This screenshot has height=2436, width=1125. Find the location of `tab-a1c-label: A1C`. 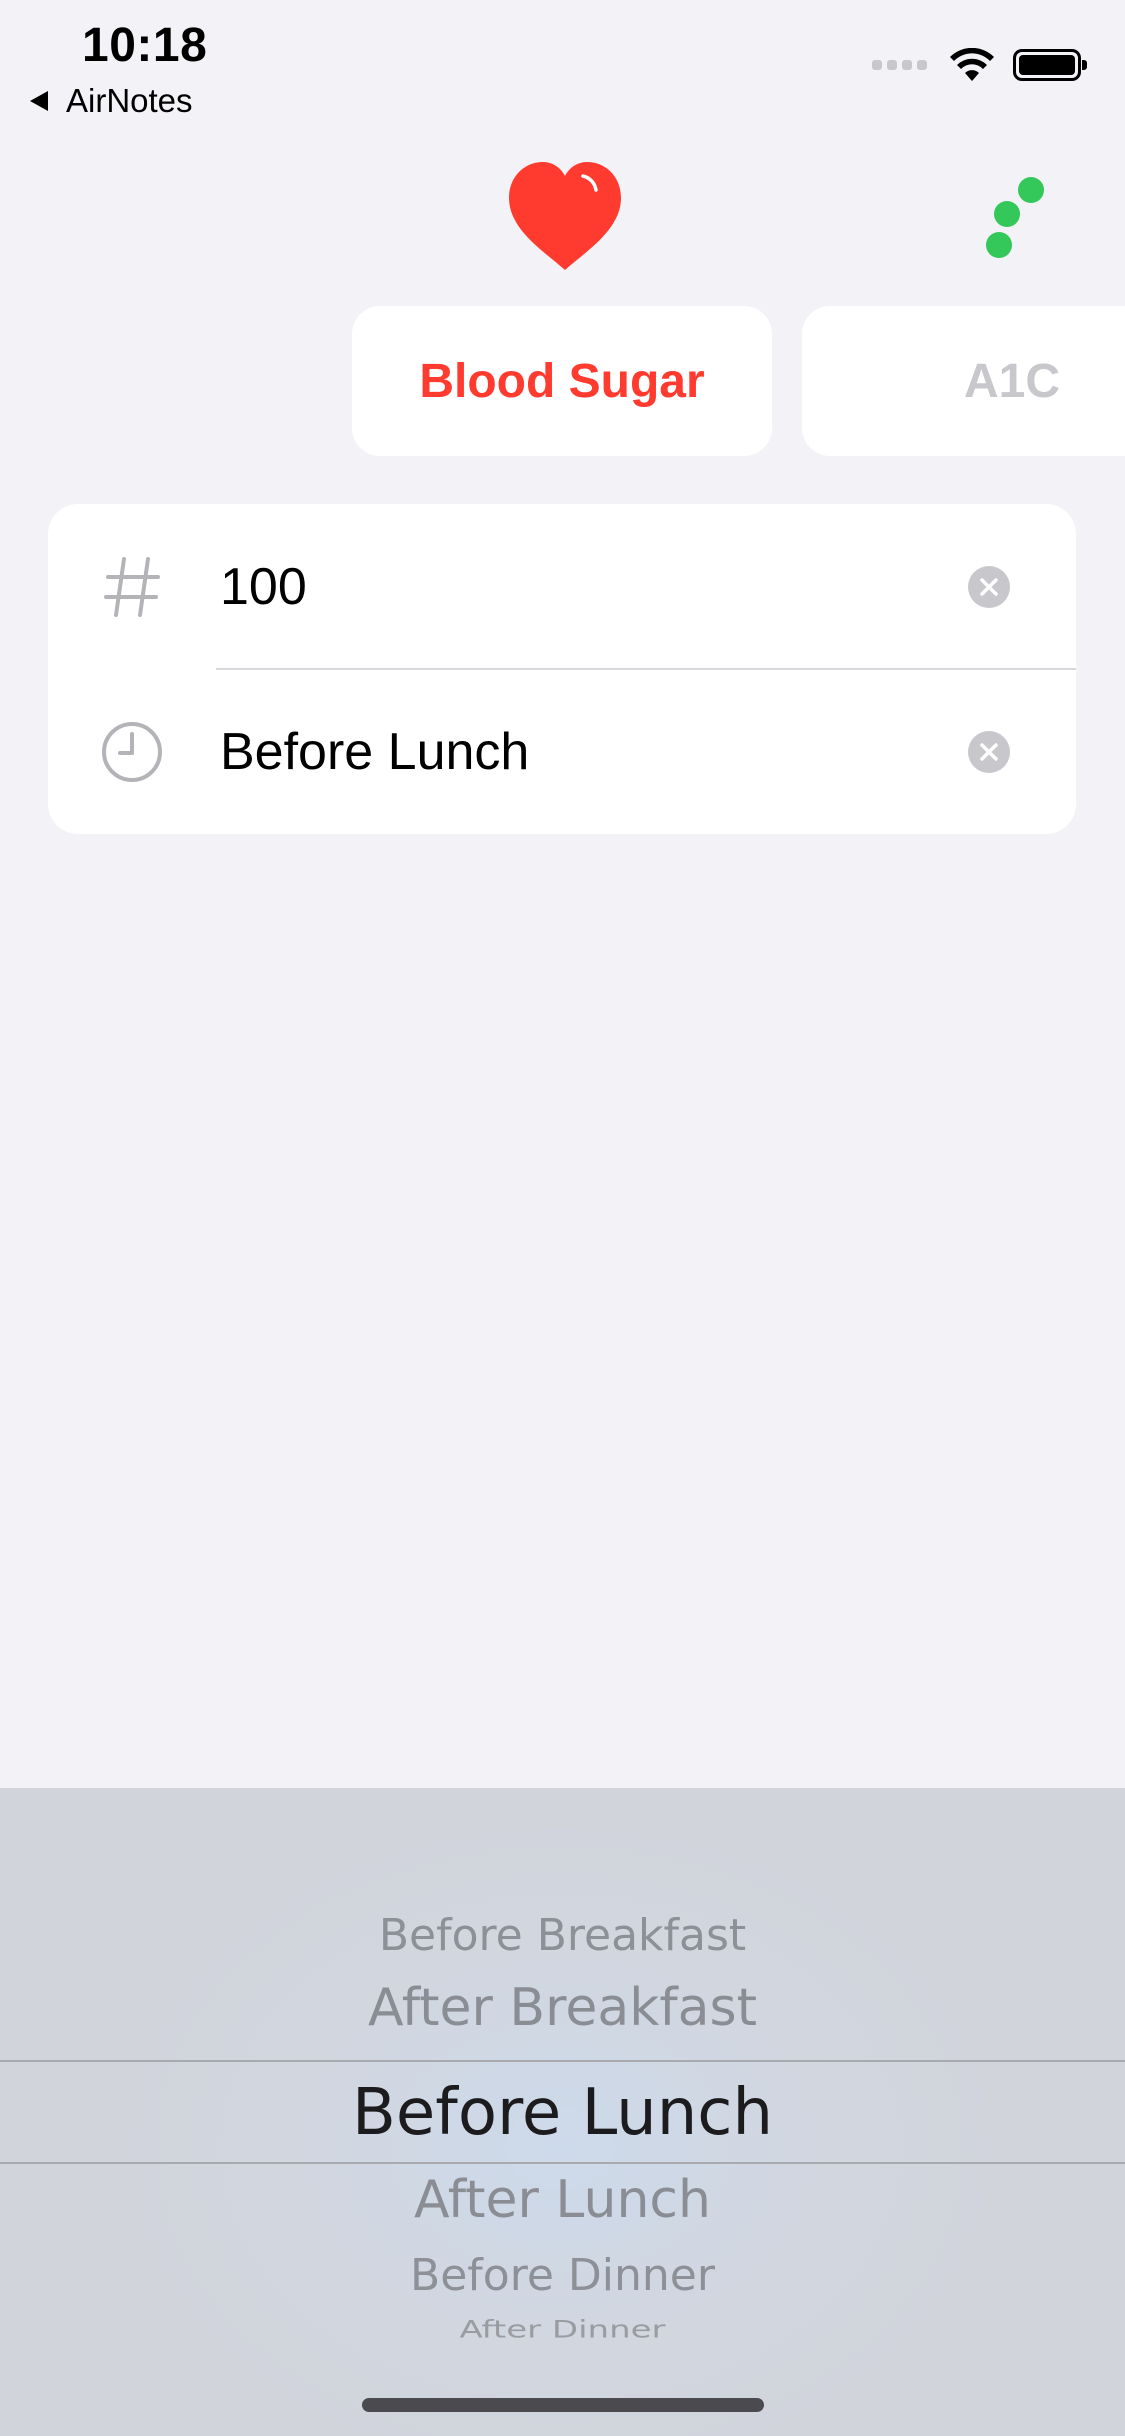

tab-a1c-label: A1C is located at coordinates (1012, 381).